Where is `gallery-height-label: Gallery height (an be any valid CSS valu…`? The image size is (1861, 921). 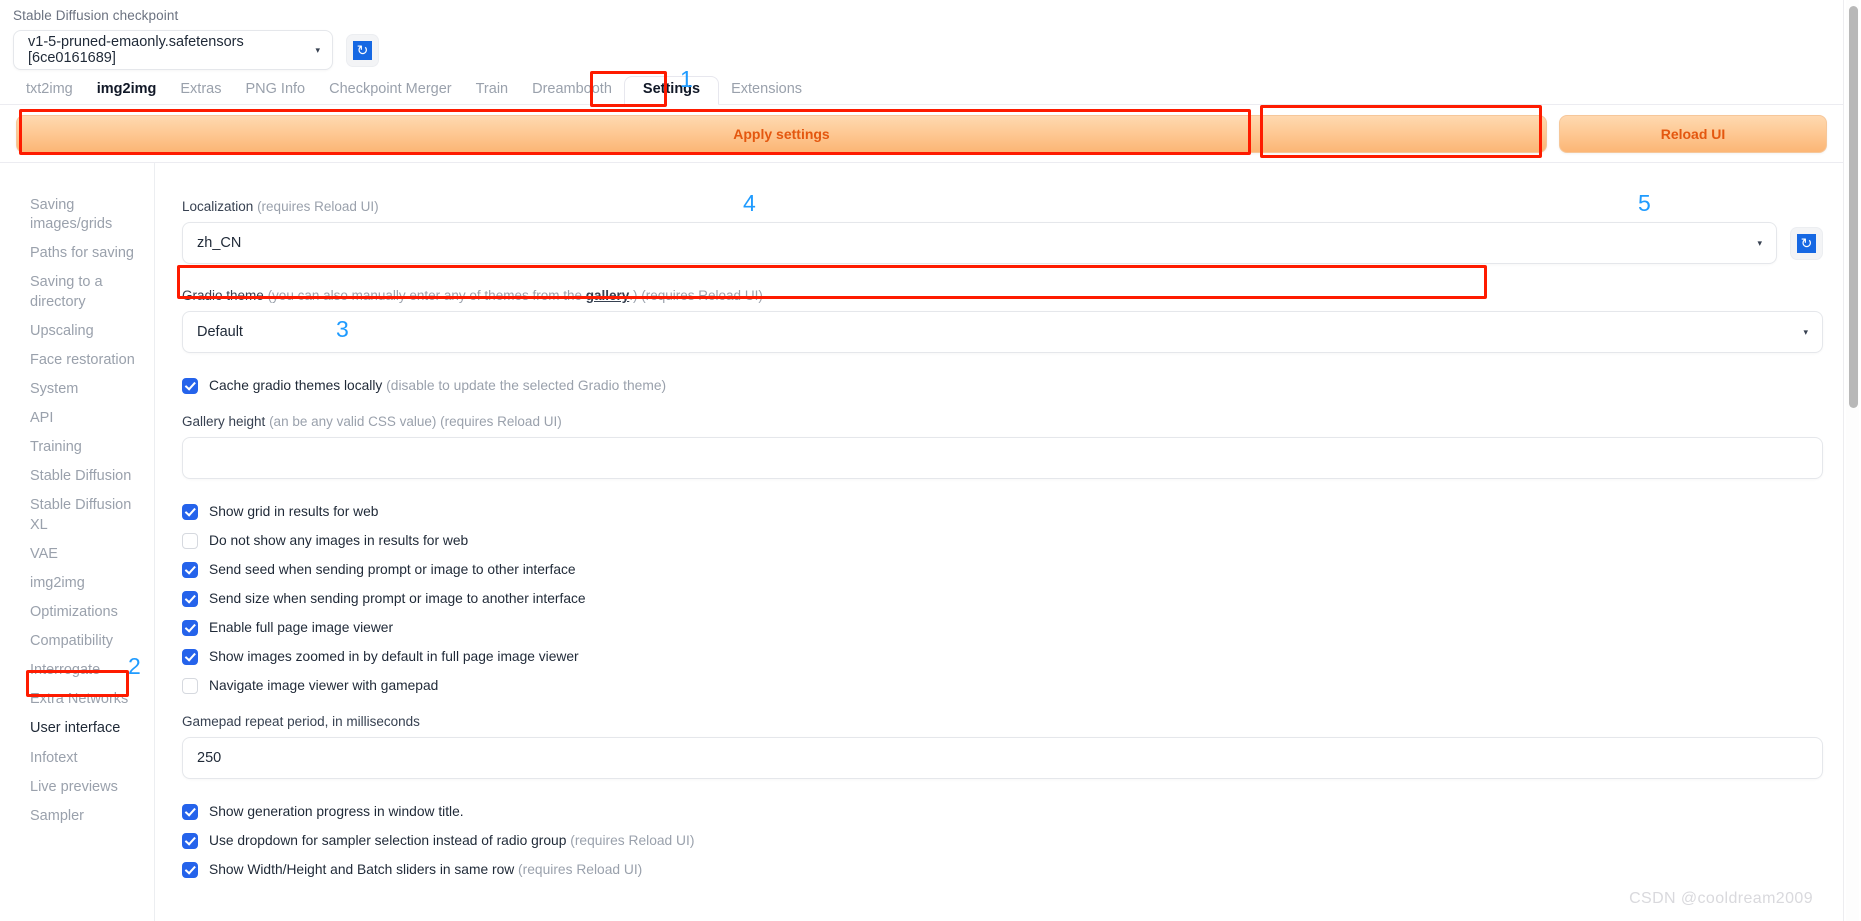 gallery-height-label: Gallery height (an be any valid CSS valu… is located at coordinates (1002, 421).